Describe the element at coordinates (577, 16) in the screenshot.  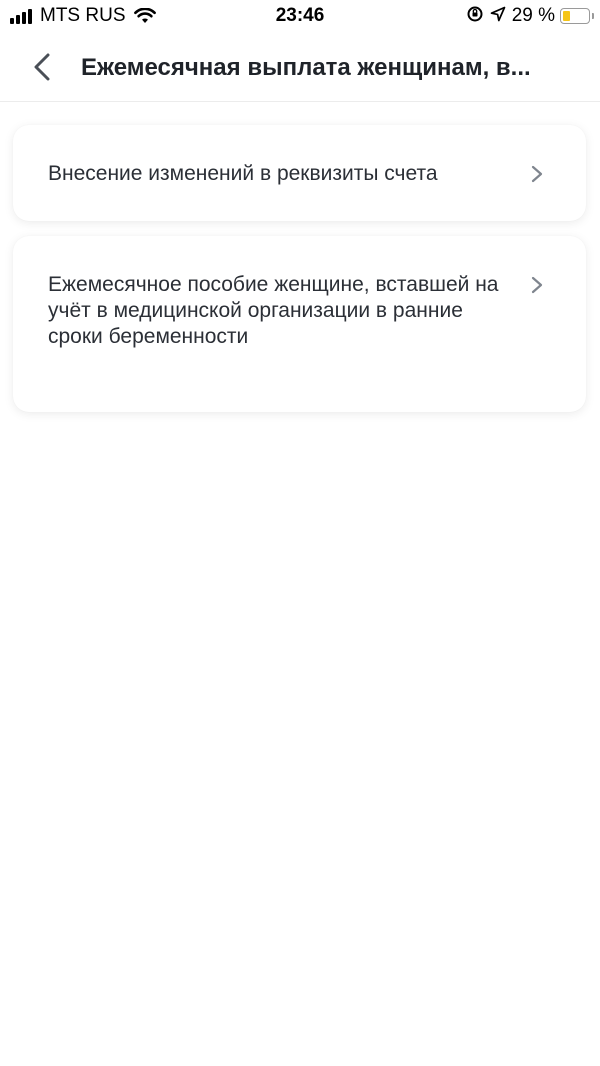
I see `battery-icon` at that location.